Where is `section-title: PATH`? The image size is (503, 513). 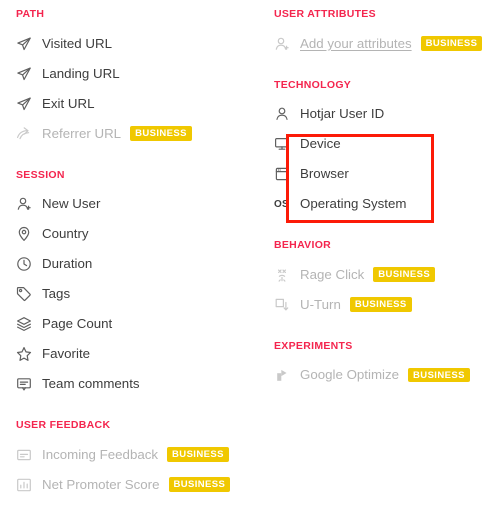
section-title: PATH is located at coordinates (30, 14).